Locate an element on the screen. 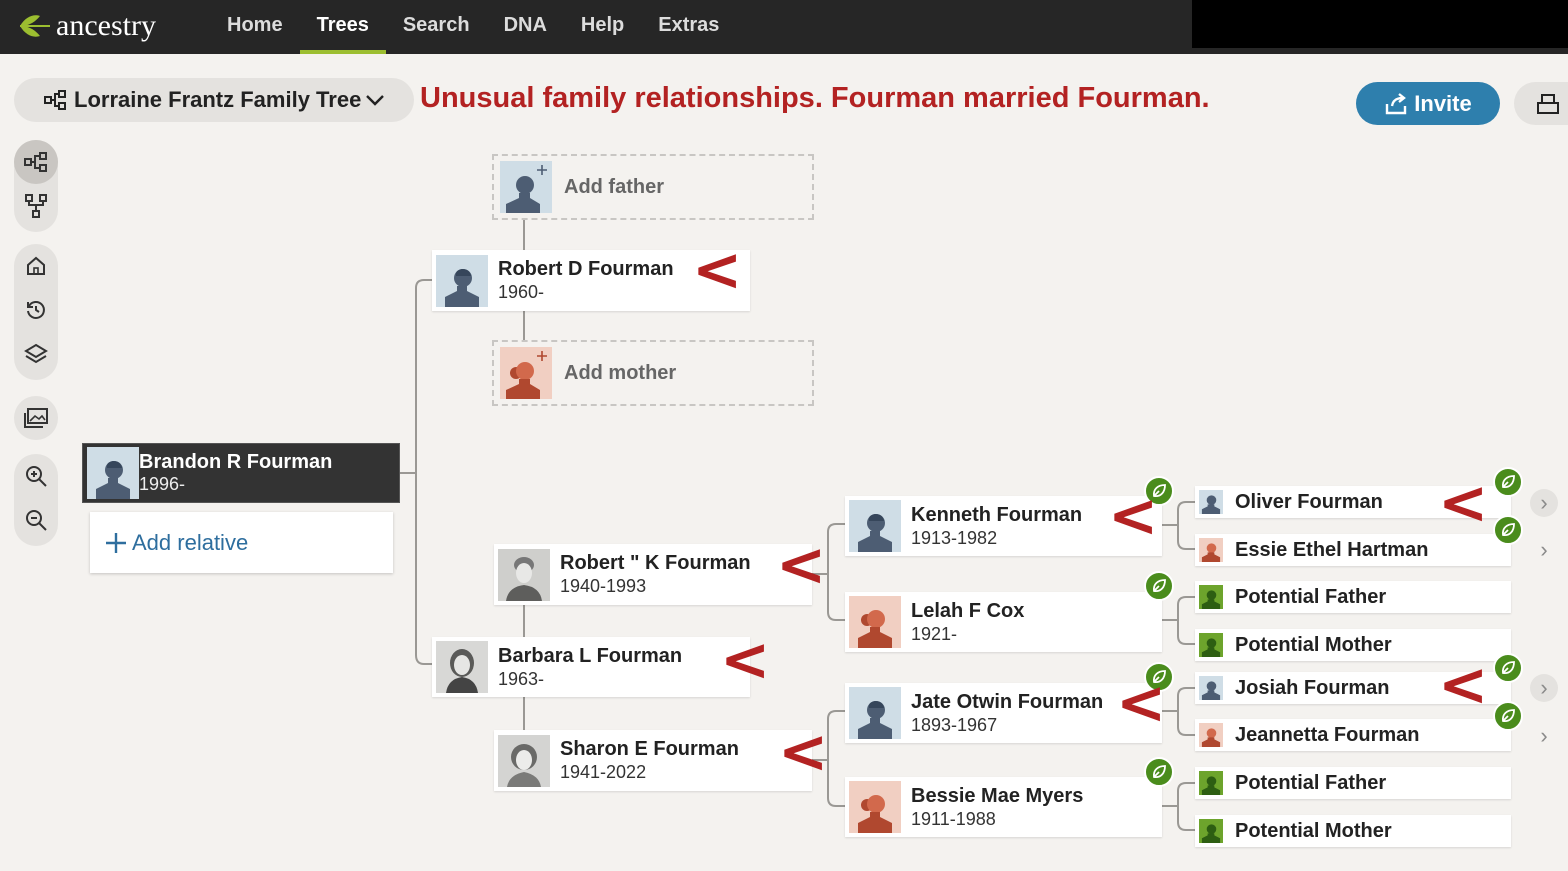 The width and height of the screenshot is (1568, 871). person-dates: 1960- is located at coordinates (521, 292).